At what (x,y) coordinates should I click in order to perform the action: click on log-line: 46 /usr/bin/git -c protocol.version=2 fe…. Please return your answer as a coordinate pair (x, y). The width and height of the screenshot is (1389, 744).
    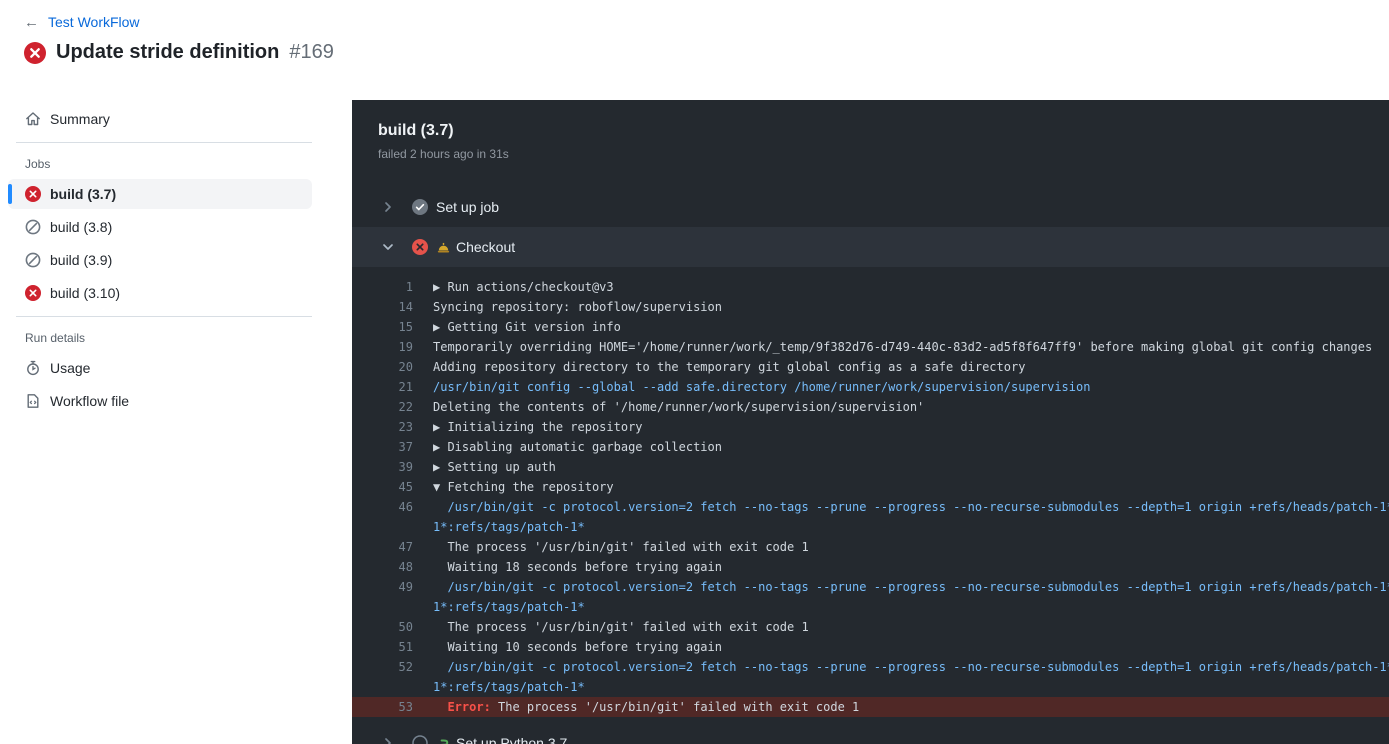
    Looking at the image, I should click on (870, 507).